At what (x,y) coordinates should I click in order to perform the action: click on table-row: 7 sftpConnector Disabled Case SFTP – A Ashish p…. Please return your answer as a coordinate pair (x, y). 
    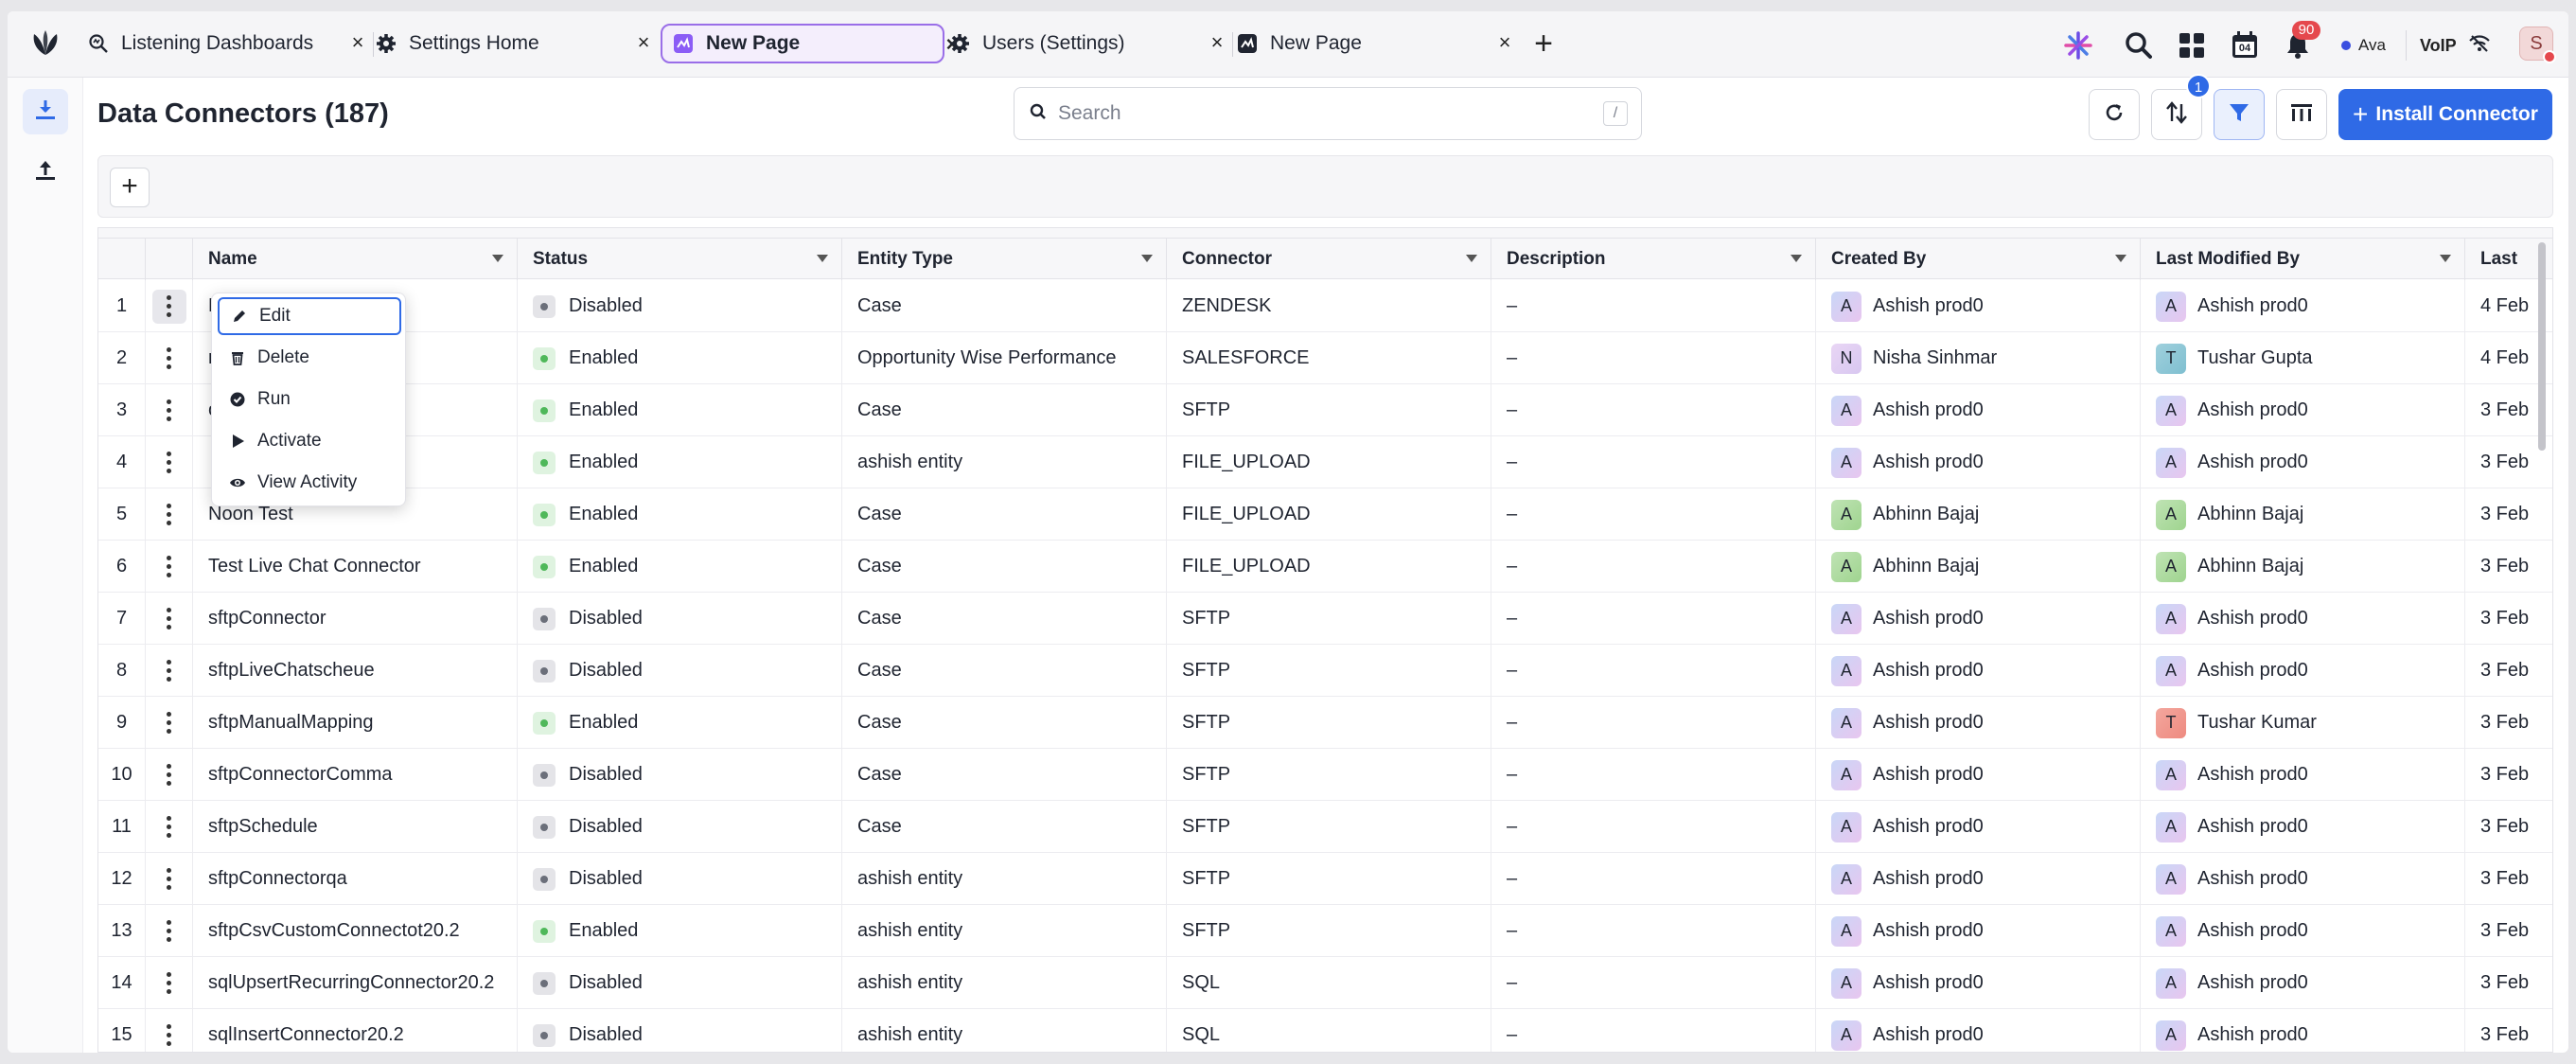
    Looking at the image, I should click on (1325, 619).